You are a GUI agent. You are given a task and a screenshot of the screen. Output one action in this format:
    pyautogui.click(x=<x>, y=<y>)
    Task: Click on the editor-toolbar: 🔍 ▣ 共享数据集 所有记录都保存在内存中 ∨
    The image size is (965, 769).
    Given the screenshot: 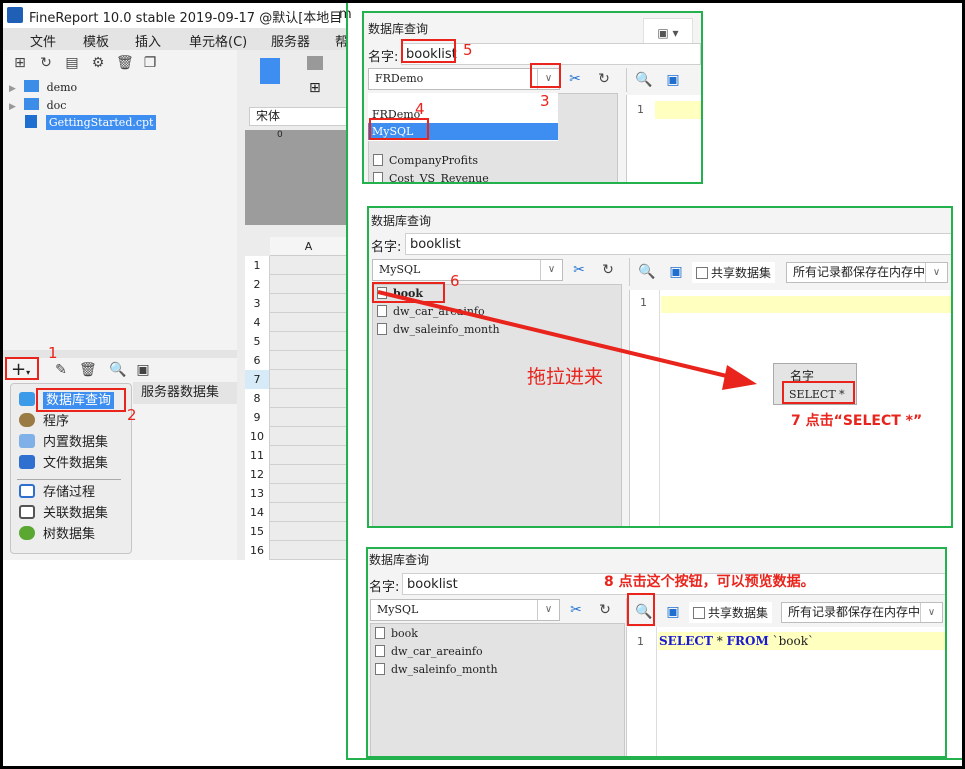 What is the action you would take?
    pyautogui.click(x=785, y=612)
    